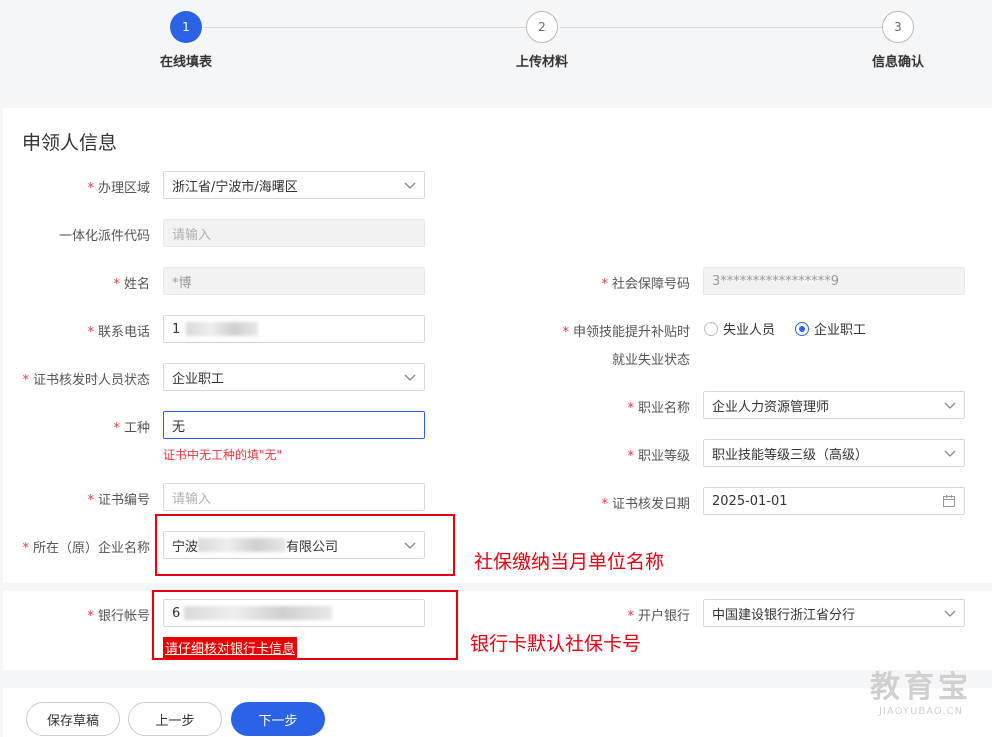 The height and width of the screenshot is (737, 992). Describe the element at coordinates (645, 504) in the screenshot. I see `cert-date-label: * 证书核发日期` at that location.